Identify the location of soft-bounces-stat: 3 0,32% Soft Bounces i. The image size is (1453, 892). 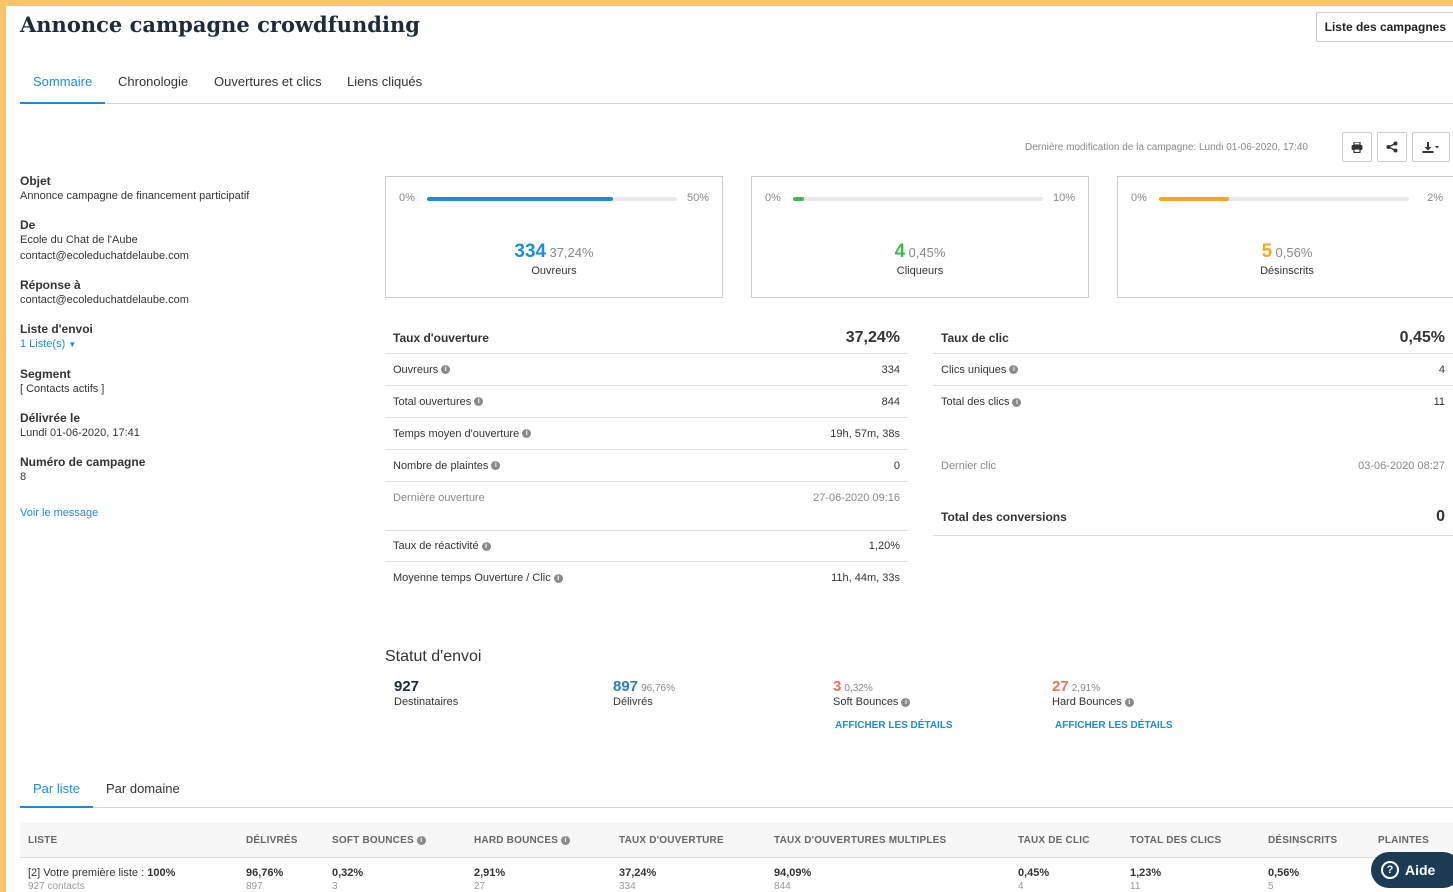
(872, 693).